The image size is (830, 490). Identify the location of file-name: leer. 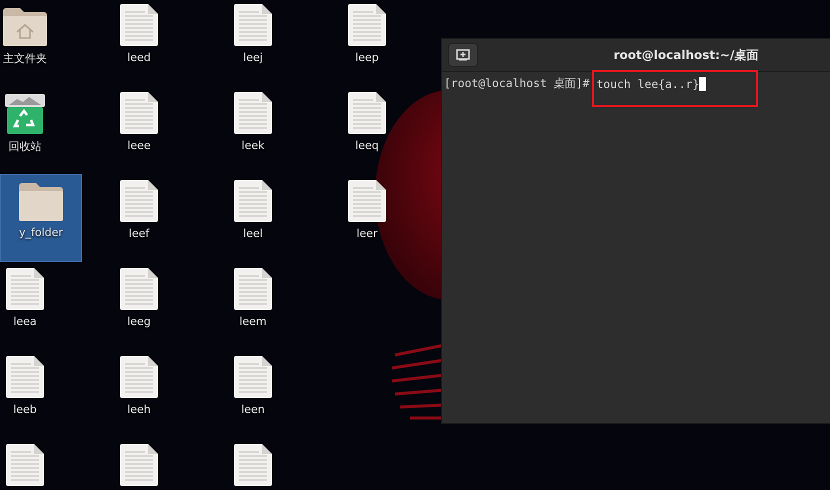
(367, 233).